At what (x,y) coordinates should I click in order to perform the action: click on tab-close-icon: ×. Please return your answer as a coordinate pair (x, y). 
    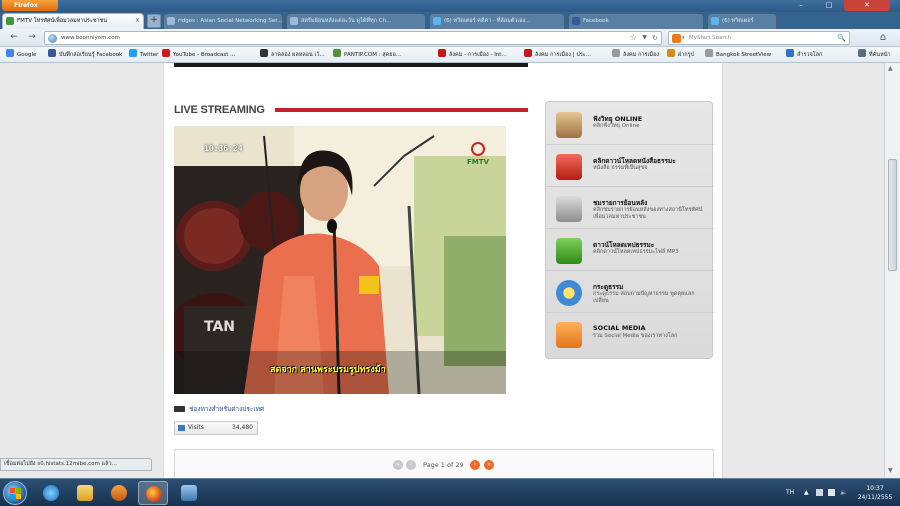
    Looking at the image, I should click on (137, 21).